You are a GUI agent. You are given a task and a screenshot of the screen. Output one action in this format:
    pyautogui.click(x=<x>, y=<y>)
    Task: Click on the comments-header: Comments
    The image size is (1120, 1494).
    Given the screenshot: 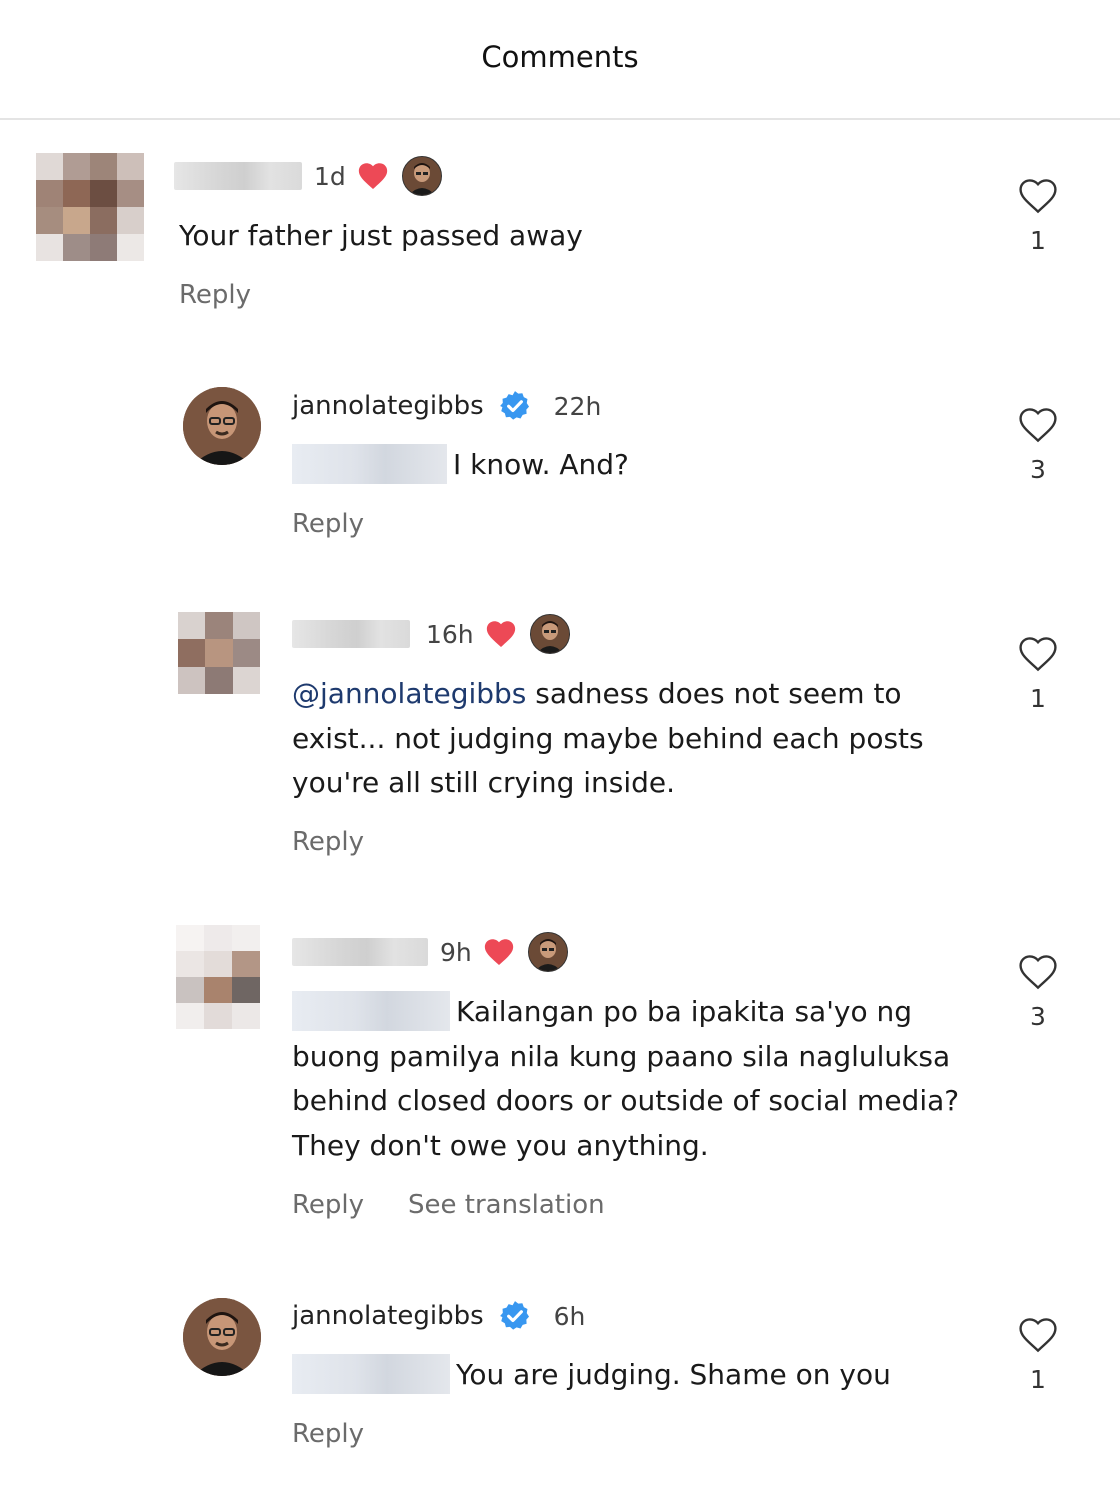 What is the action you would take?
    pyautogui.click(x=560, y=60)
    